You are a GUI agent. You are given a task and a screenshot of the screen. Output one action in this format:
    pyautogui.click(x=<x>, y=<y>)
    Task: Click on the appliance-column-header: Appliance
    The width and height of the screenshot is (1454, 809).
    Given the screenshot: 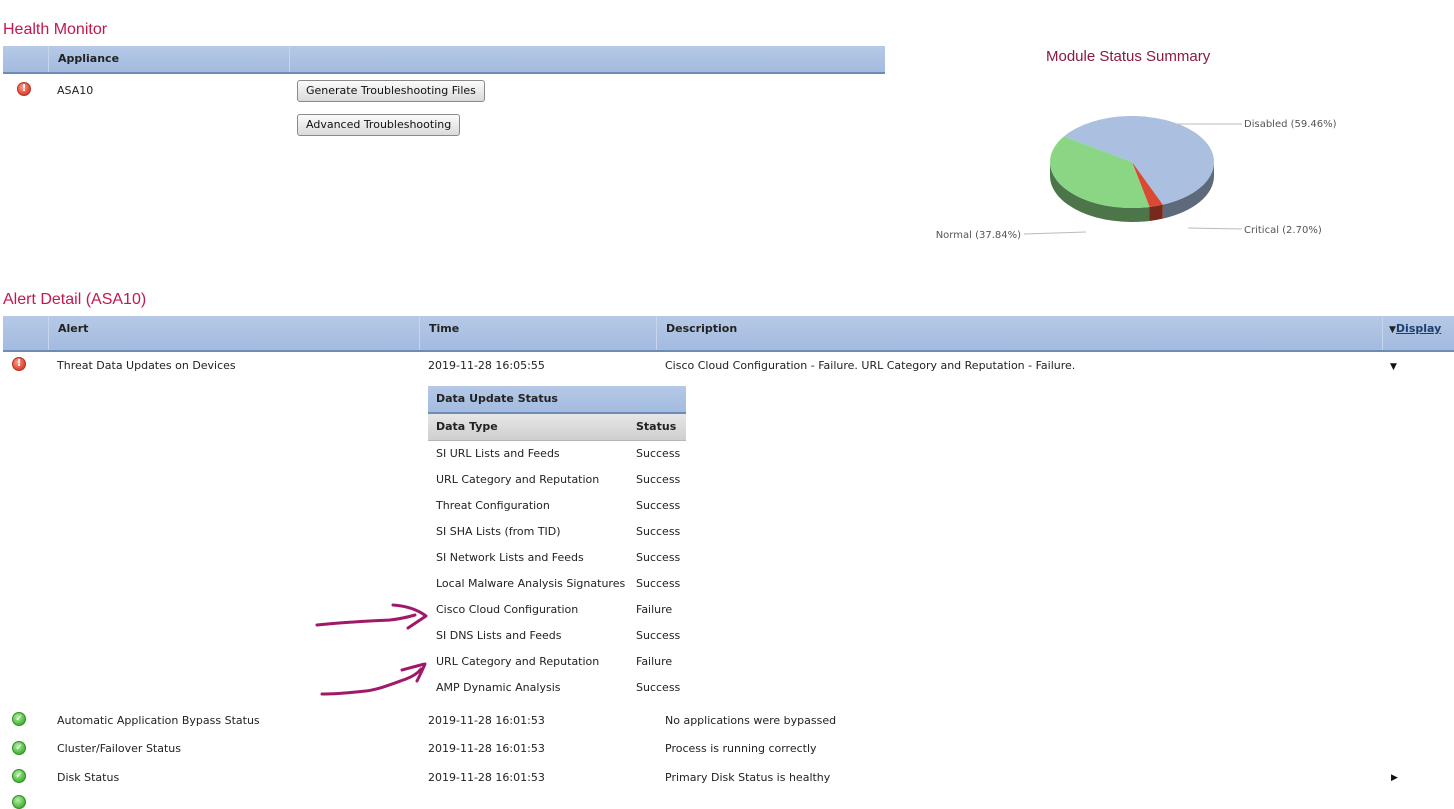 What is the action you would take?
    pyautogui.click(x=169, y=59)
    